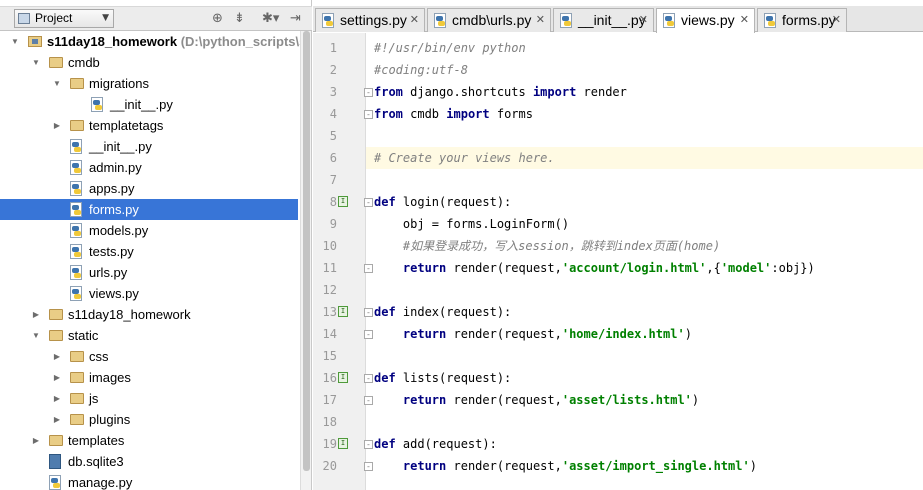  I want to click on line-number: 4, so click(333, 114).